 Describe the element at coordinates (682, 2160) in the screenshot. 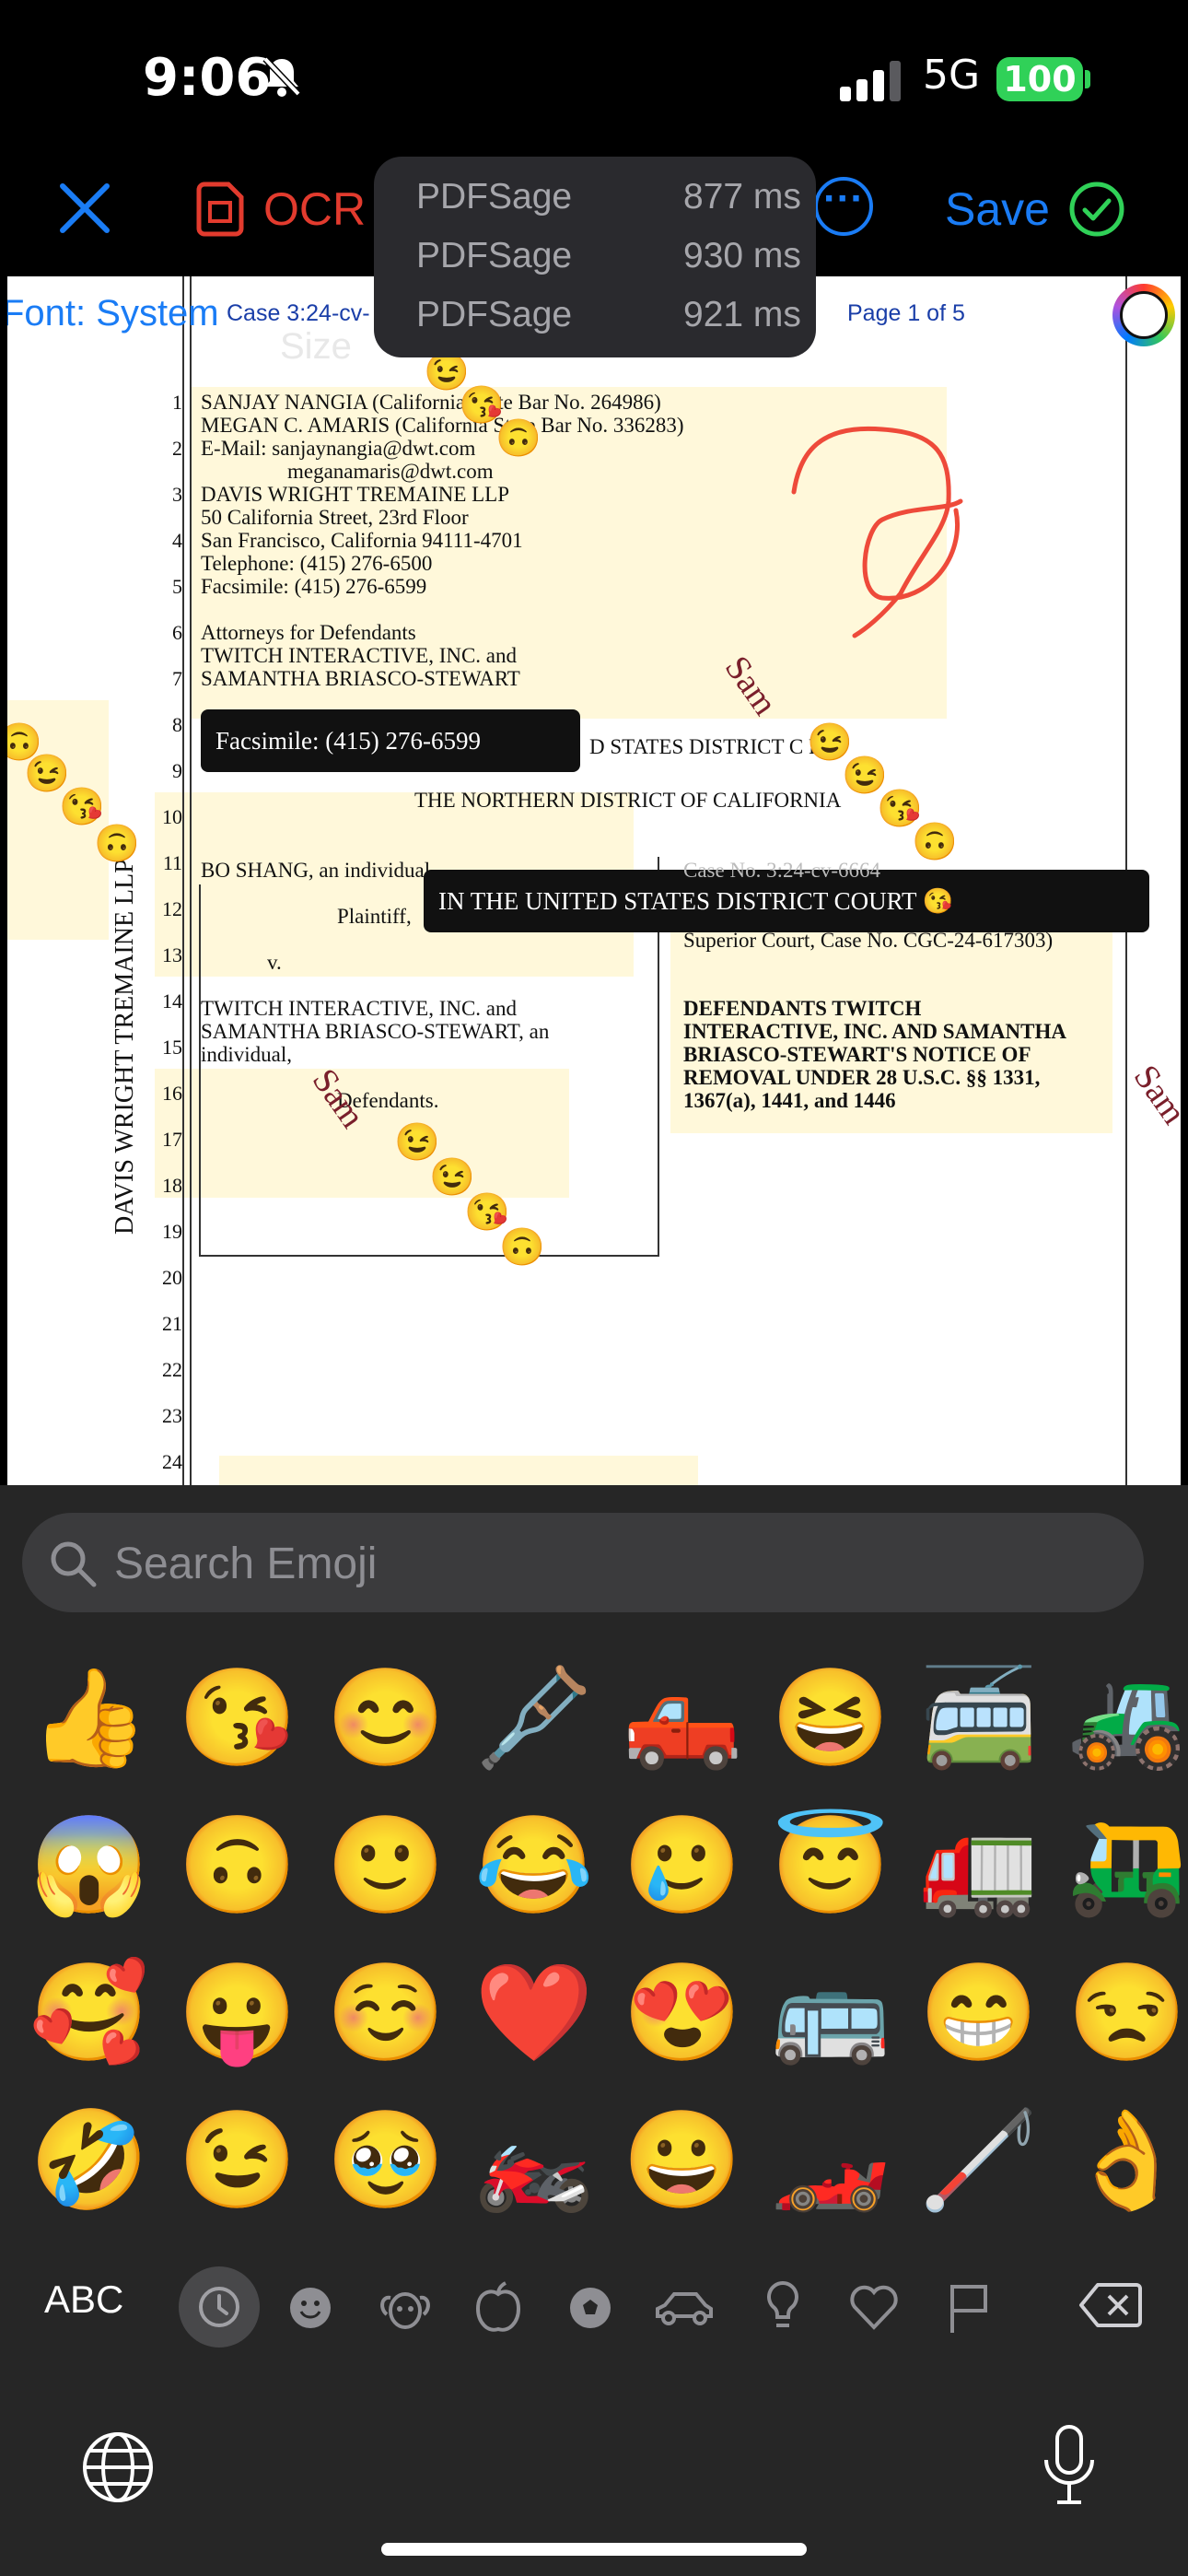

I see `emoji-key: 😀` at that location.